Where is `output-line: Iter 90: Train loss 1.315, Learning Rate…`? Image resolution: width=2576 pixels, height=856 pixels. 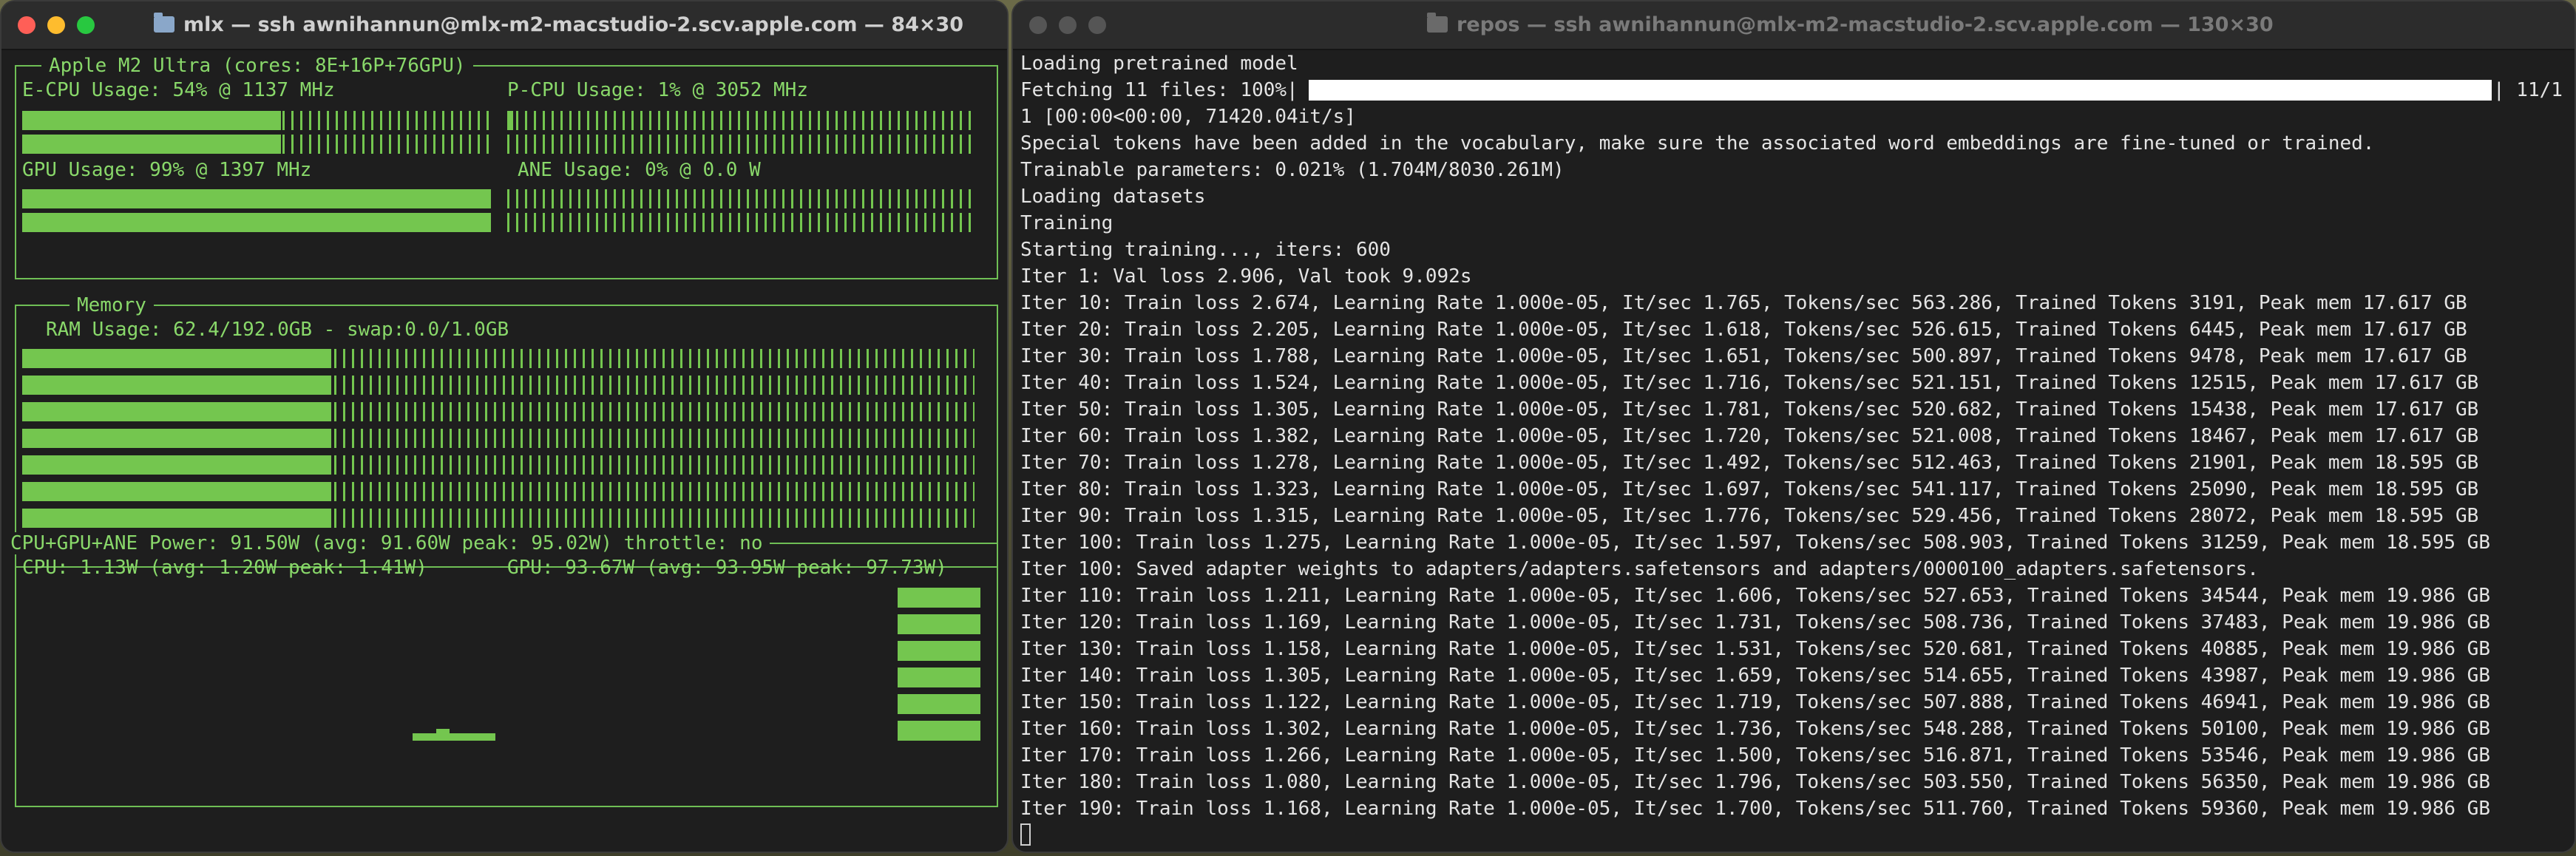 output-line: Iter 90: Train loss 1.315, Learning Rate… is located at coordinates (1749, 516).